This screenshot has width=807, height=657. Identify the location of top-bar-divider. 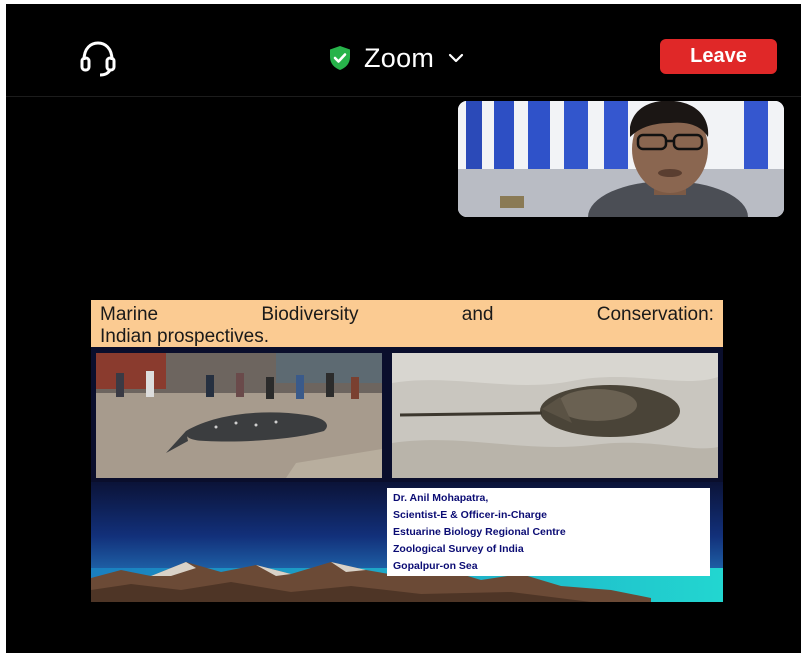
(403, 96).